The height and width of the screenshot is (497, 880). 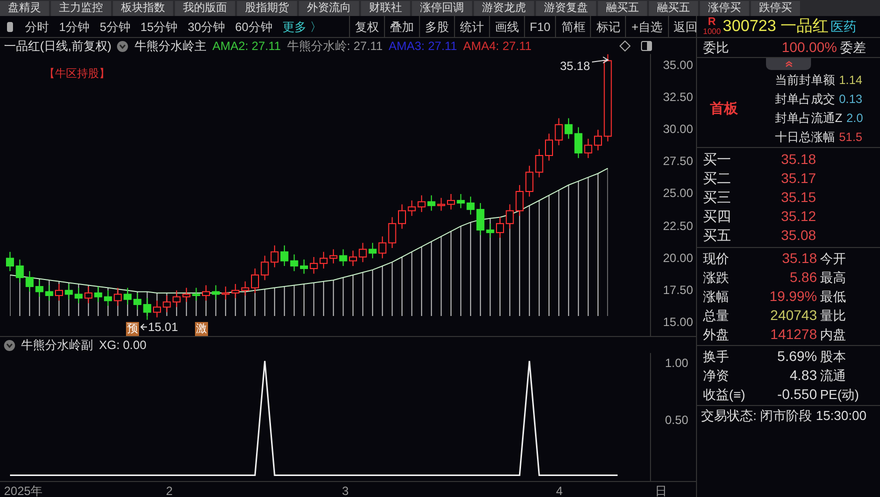 What do you see at coordinates (716, 357) in the screenshot?
I see `quote-label: 换手` at bounding box center [716, 357].